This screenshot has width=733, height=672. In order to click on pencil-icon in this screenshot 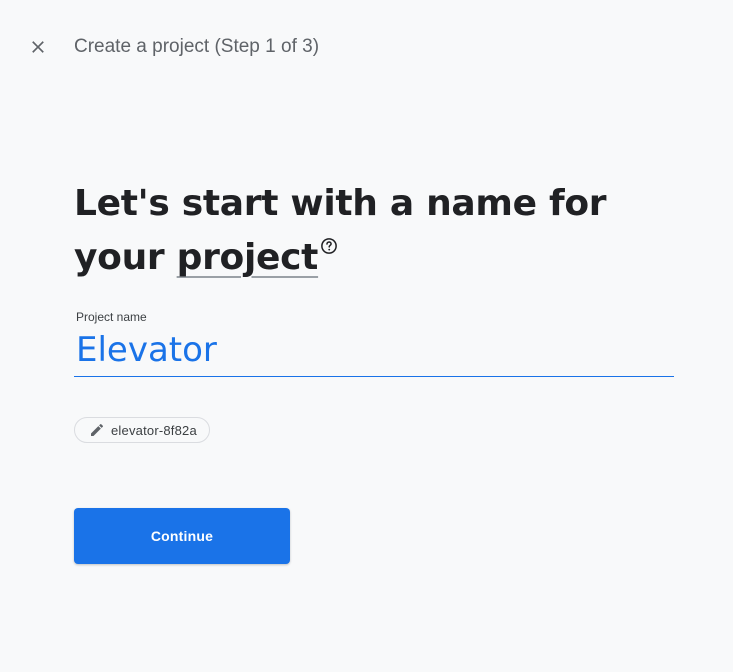, I will do `click(97, 429)`.